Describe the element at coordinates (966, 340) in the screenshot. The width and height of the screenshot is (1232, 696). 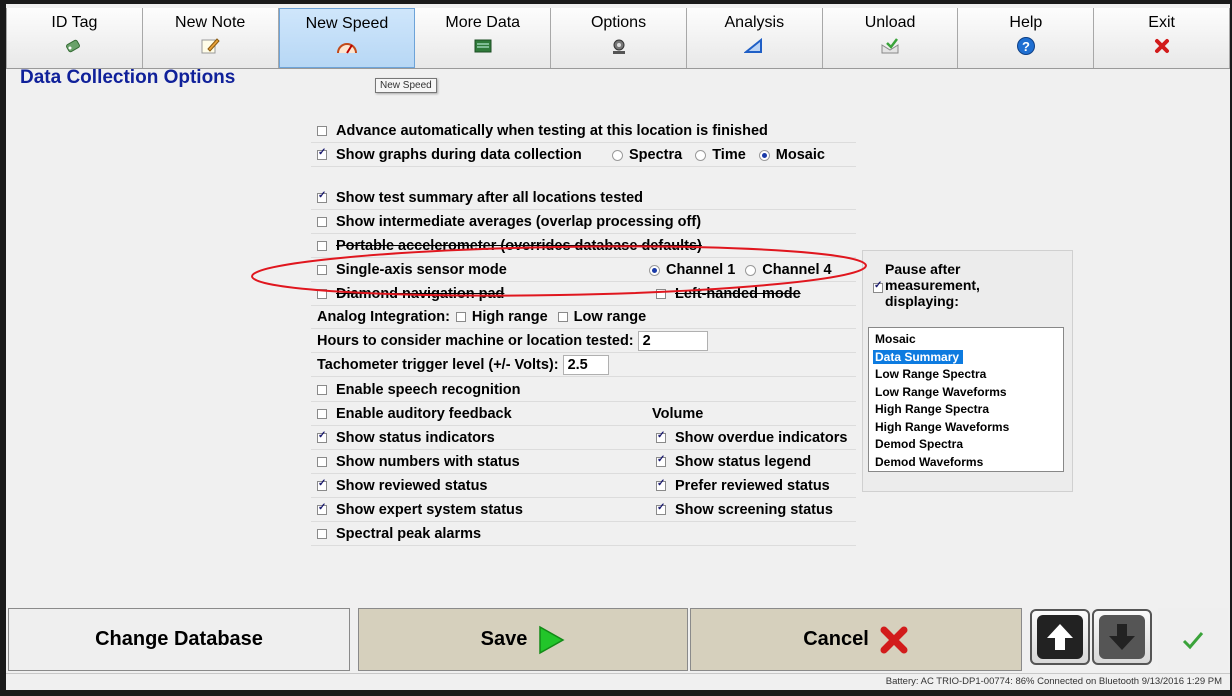
I see `list-item: Mosaic` at that location.